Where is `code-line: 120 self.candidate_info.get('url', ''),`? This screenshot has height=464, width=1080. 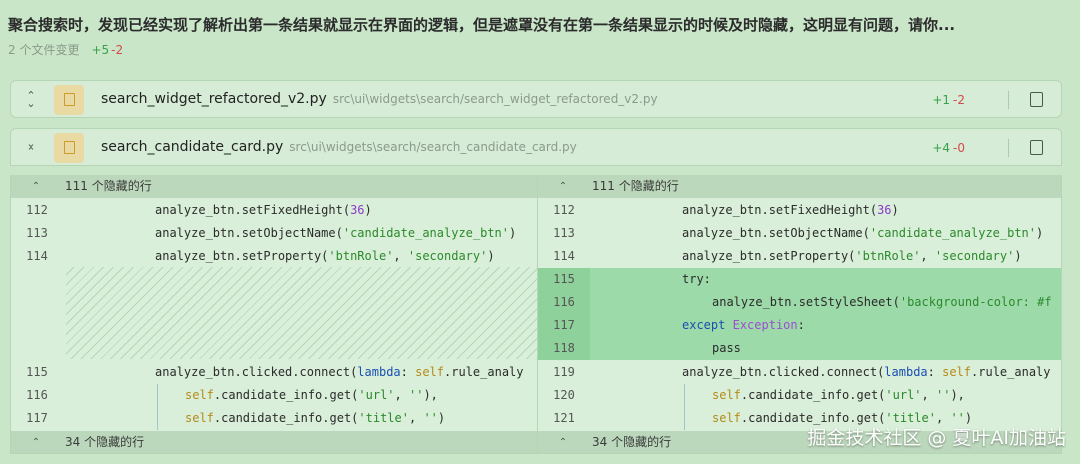 code-line: 120 self.candidate_info.get('url', ''), is located at coordinates (759, 395).